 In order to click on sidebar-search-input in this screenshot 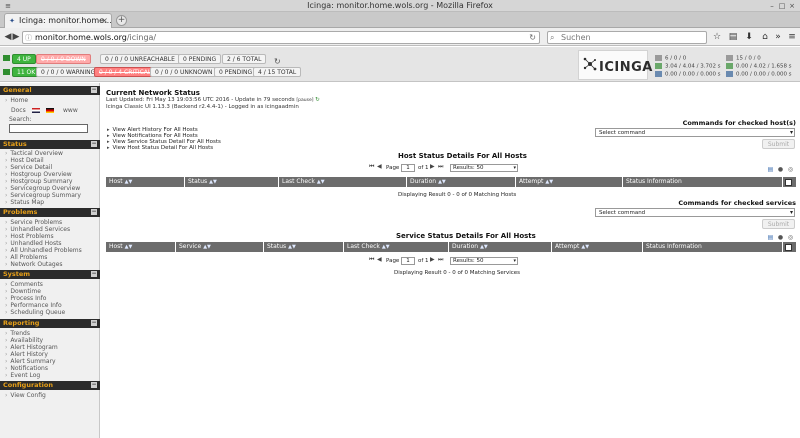, I will do `click(48, 128)`.